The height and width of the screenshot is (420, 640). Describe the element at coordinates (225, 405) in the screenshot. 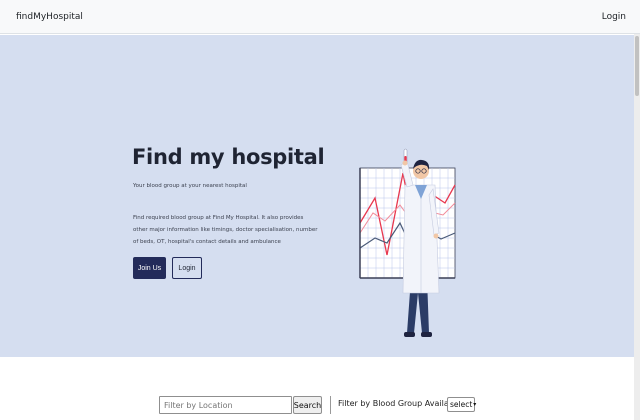

I see `location-filter-input` at that location.